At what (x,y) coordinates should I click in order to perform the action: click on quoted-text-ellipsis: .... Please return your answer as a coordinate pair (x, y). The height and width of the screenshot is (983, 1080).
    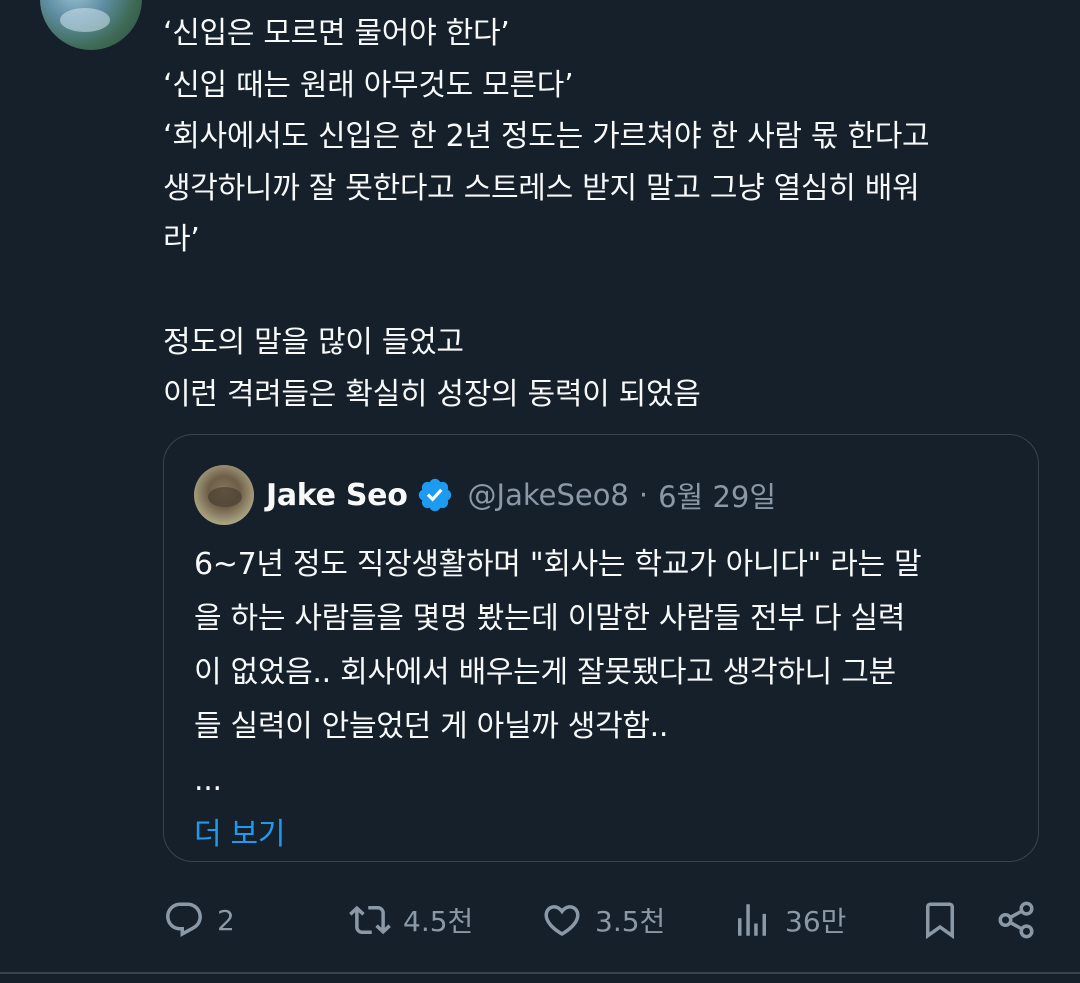
    Looking at the image, I should click on (208, 780).